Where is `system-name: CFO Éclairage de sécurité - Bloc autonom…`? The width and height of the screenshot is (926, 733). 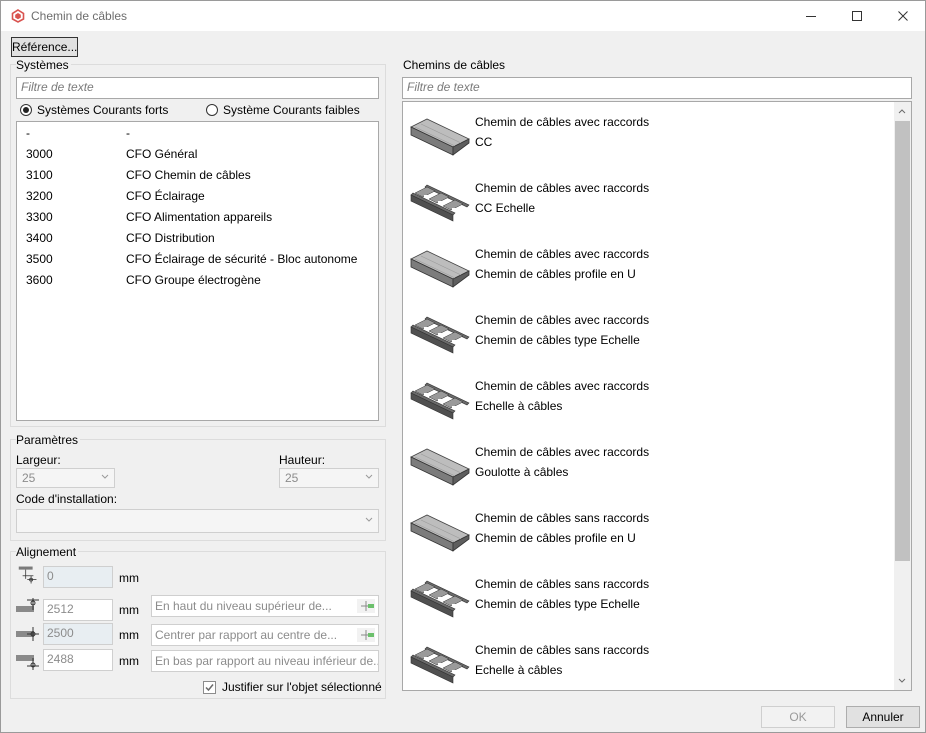 system-name: CFO Éclairage de sécurité - Bloc autonom… is located at coordinates (242, 259).